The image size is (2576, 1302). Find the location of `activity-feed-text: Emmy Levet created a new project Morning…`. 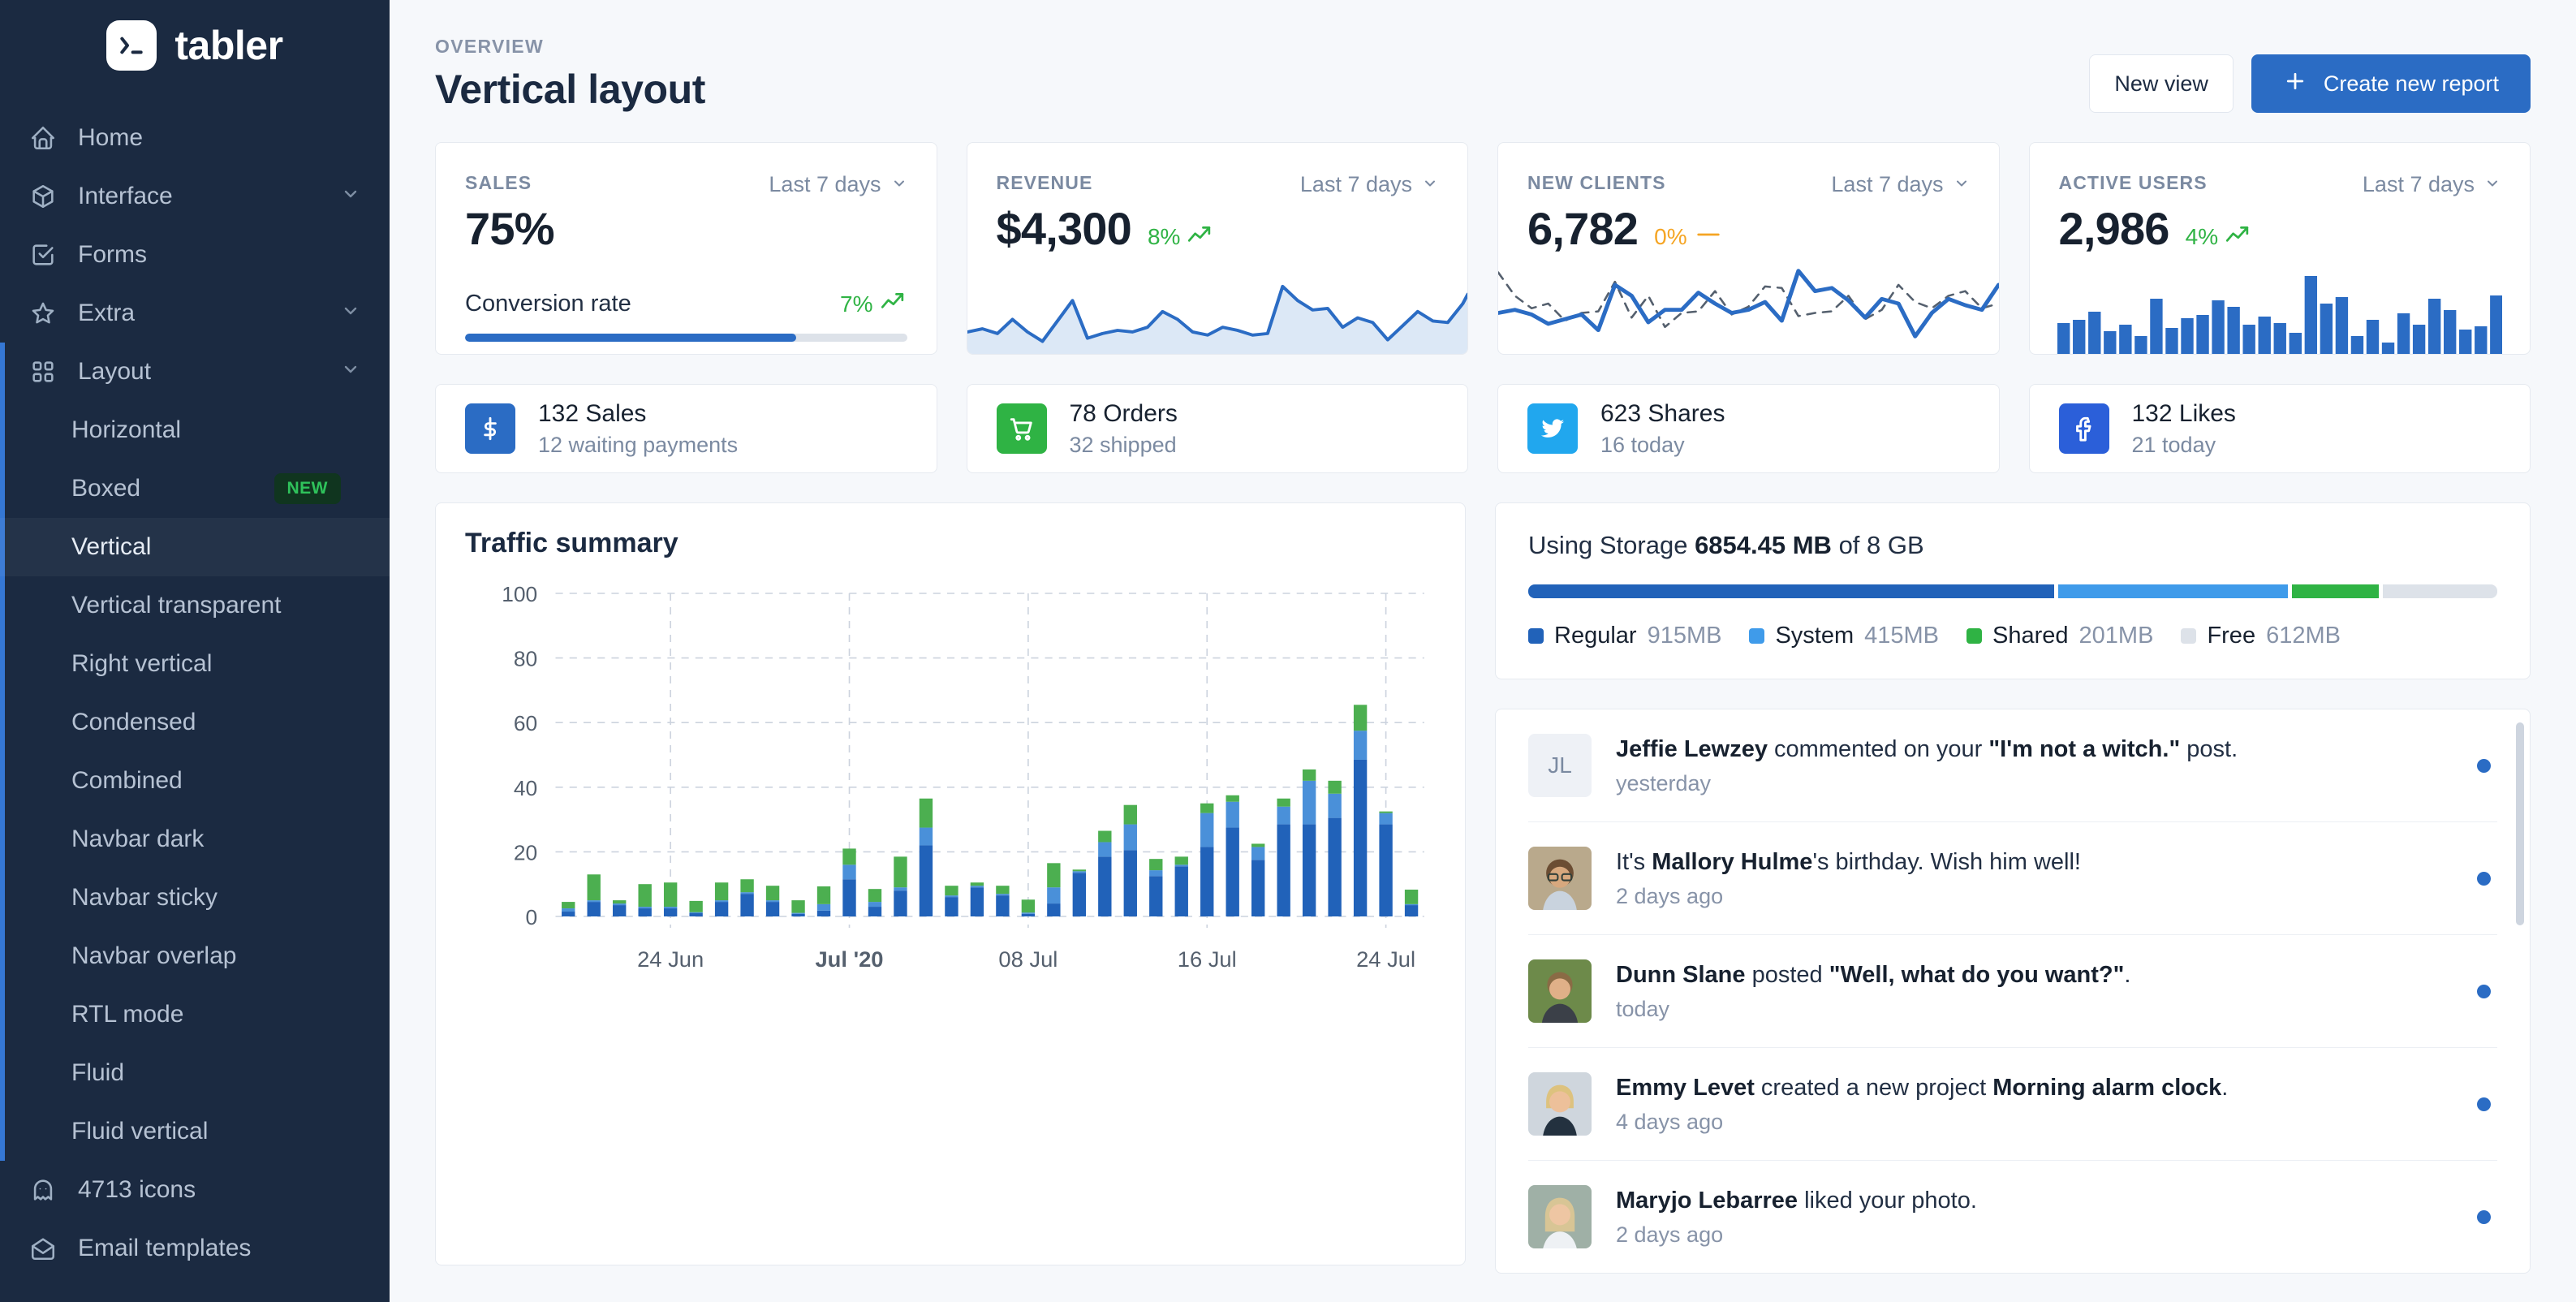

activity-feed-text: Emmy Levet created a new project Morning… is located at coordinates (2035, 1104).